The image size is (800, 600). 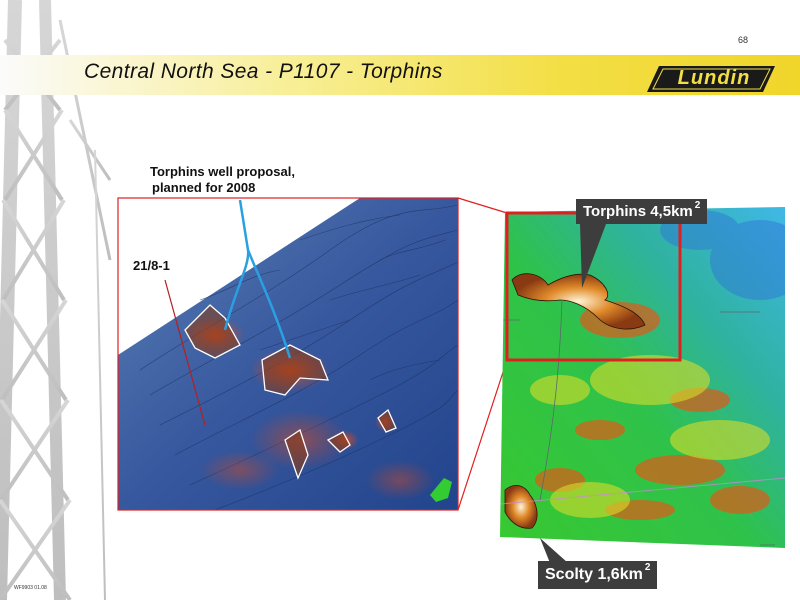 I want to click on torphins-area-text: Torphins 4,5km, so click(x=638, y=211).